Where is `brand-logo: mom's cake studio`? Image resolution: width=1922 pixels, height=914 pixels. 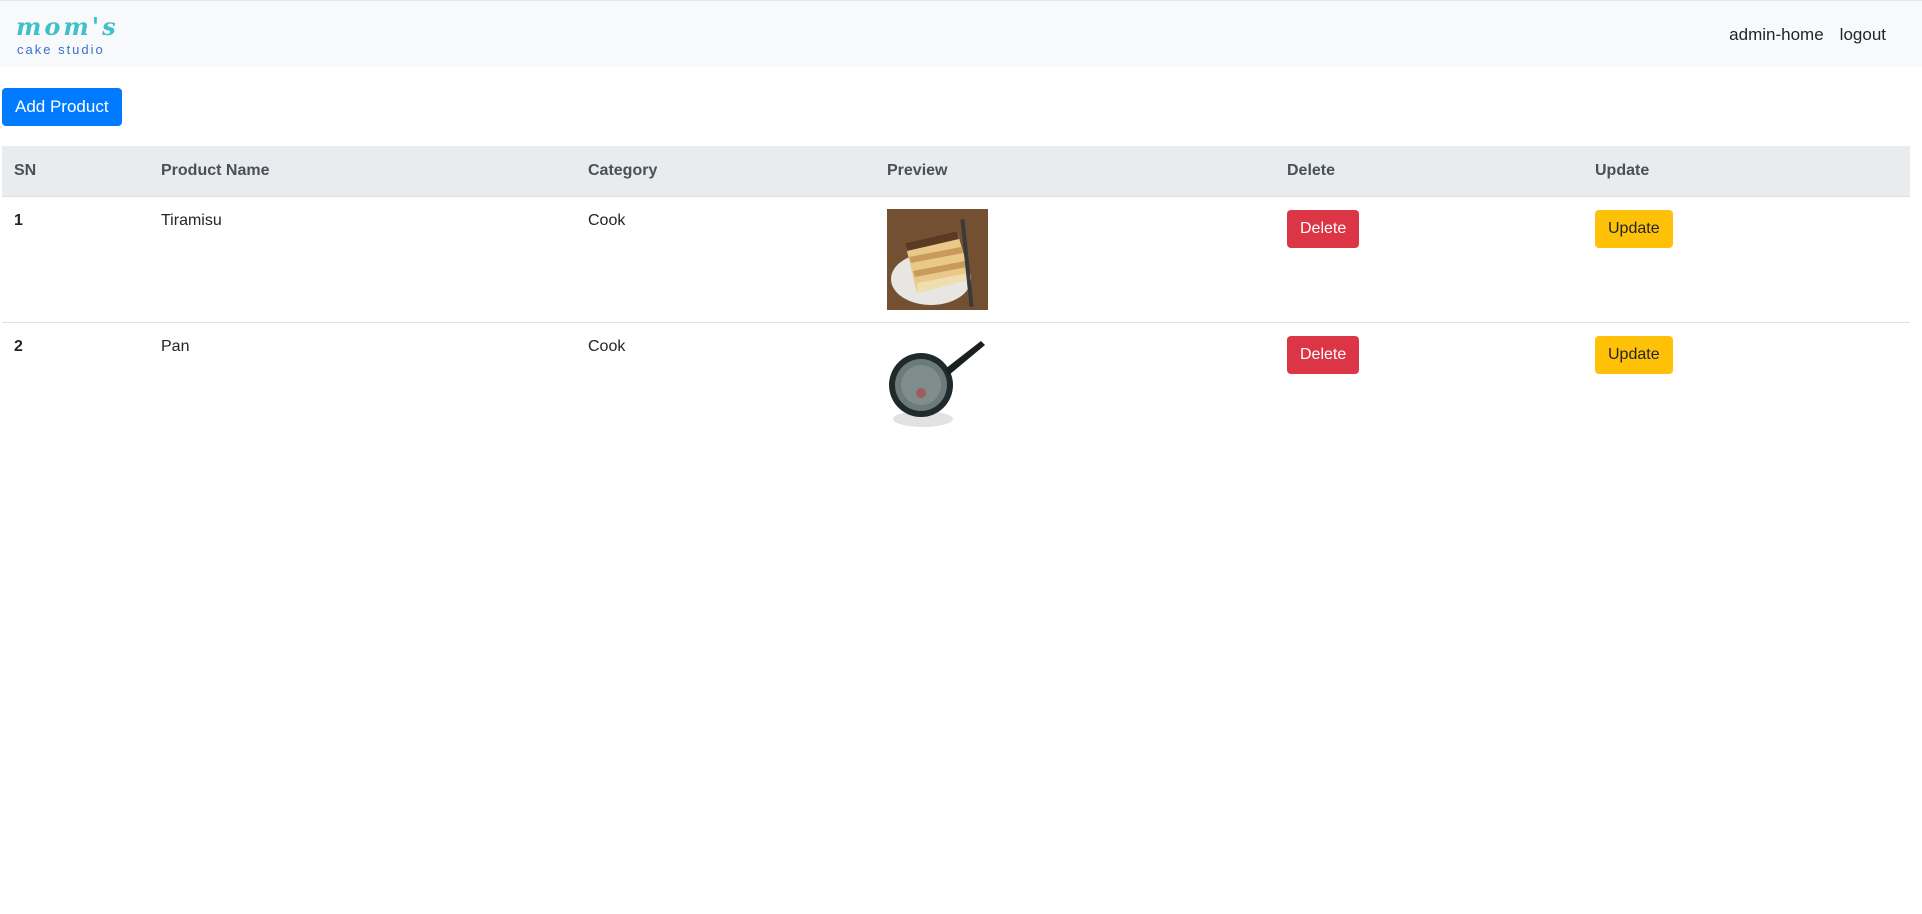
brand-logo: mom's cake studio is located at coordinates (66, 36).